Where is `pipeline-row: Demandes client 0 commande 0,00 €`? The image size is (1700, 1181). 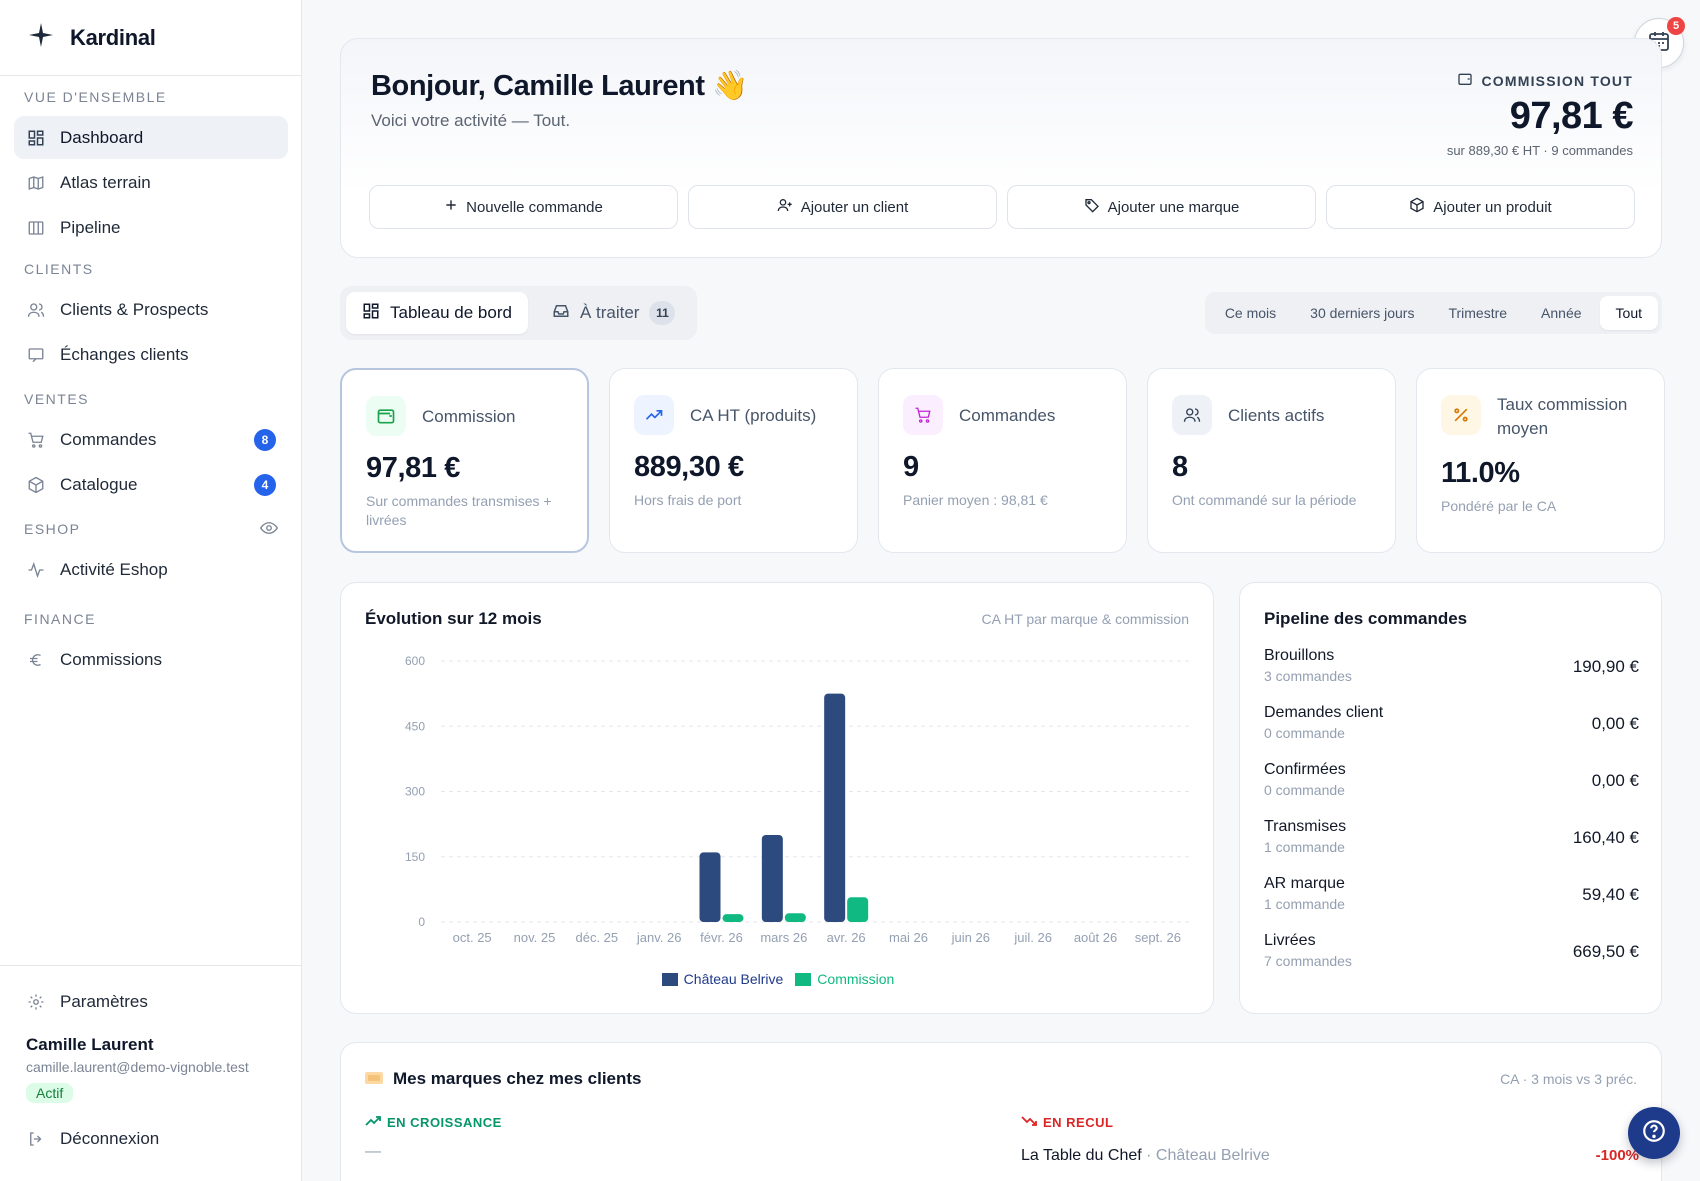
pipeline-row: Demandes client 0 commande 0,00 € is located at coordinates (1451, 729).